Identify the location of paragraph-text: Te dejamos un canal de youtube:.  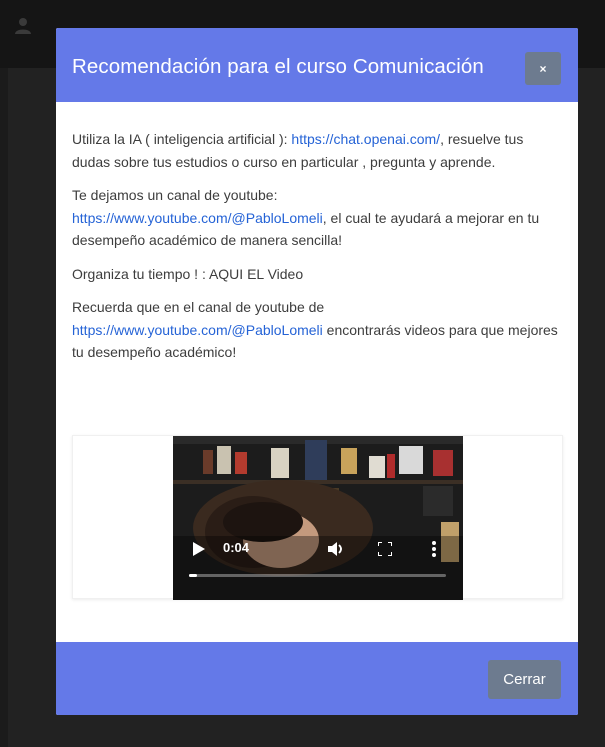
(175, 195).